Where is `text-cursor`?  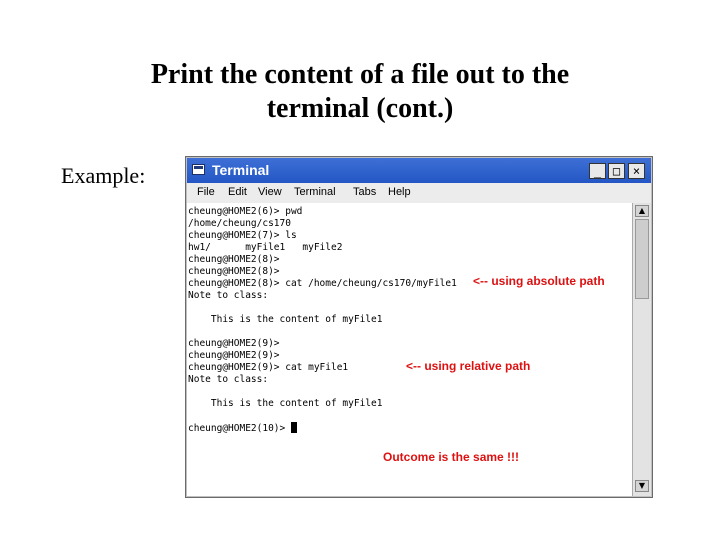 text-cursor is located at coordinates (293, 427).